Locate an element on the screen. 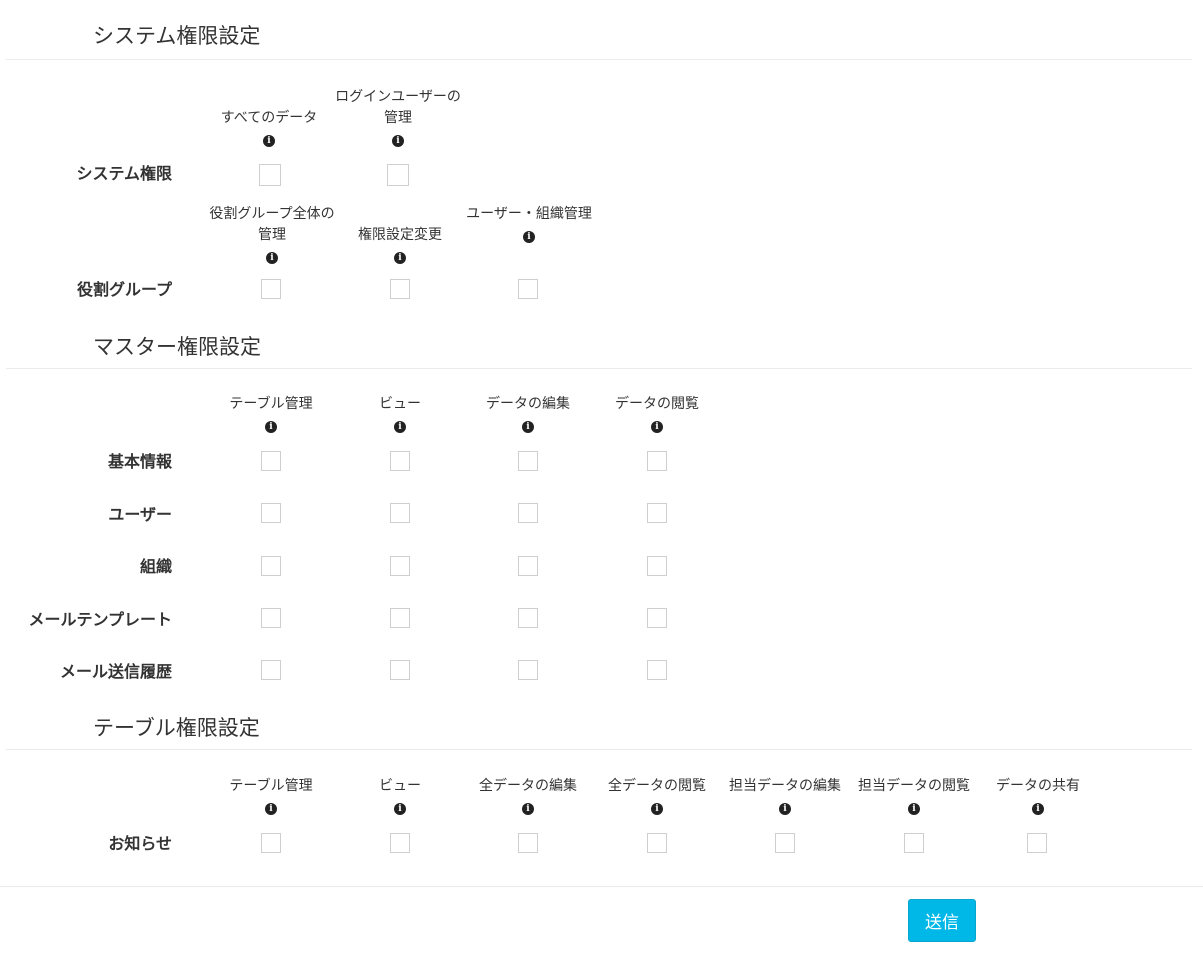 This screenshot has height=959, width=1203. column-header: 全データの閲覧 i is located at coordinates (657, 797).